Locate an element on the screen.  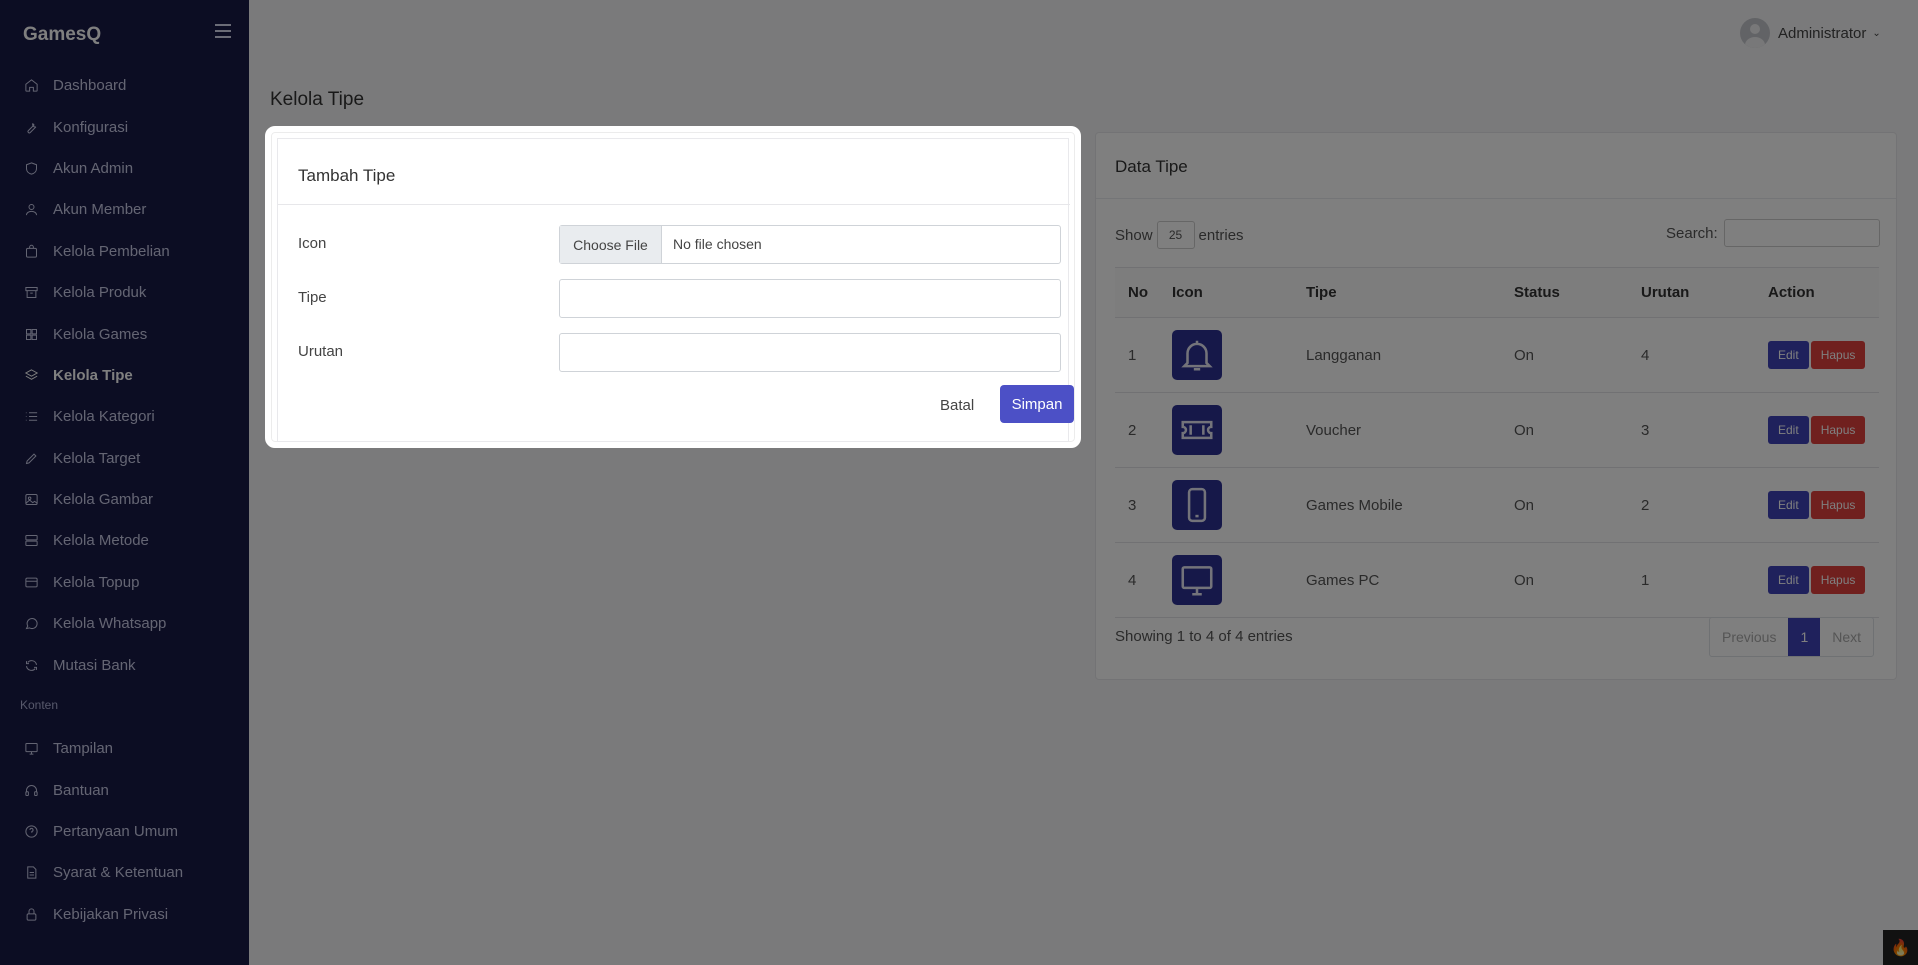
urutan-label: Urutan is located at coordinates (321, 351).